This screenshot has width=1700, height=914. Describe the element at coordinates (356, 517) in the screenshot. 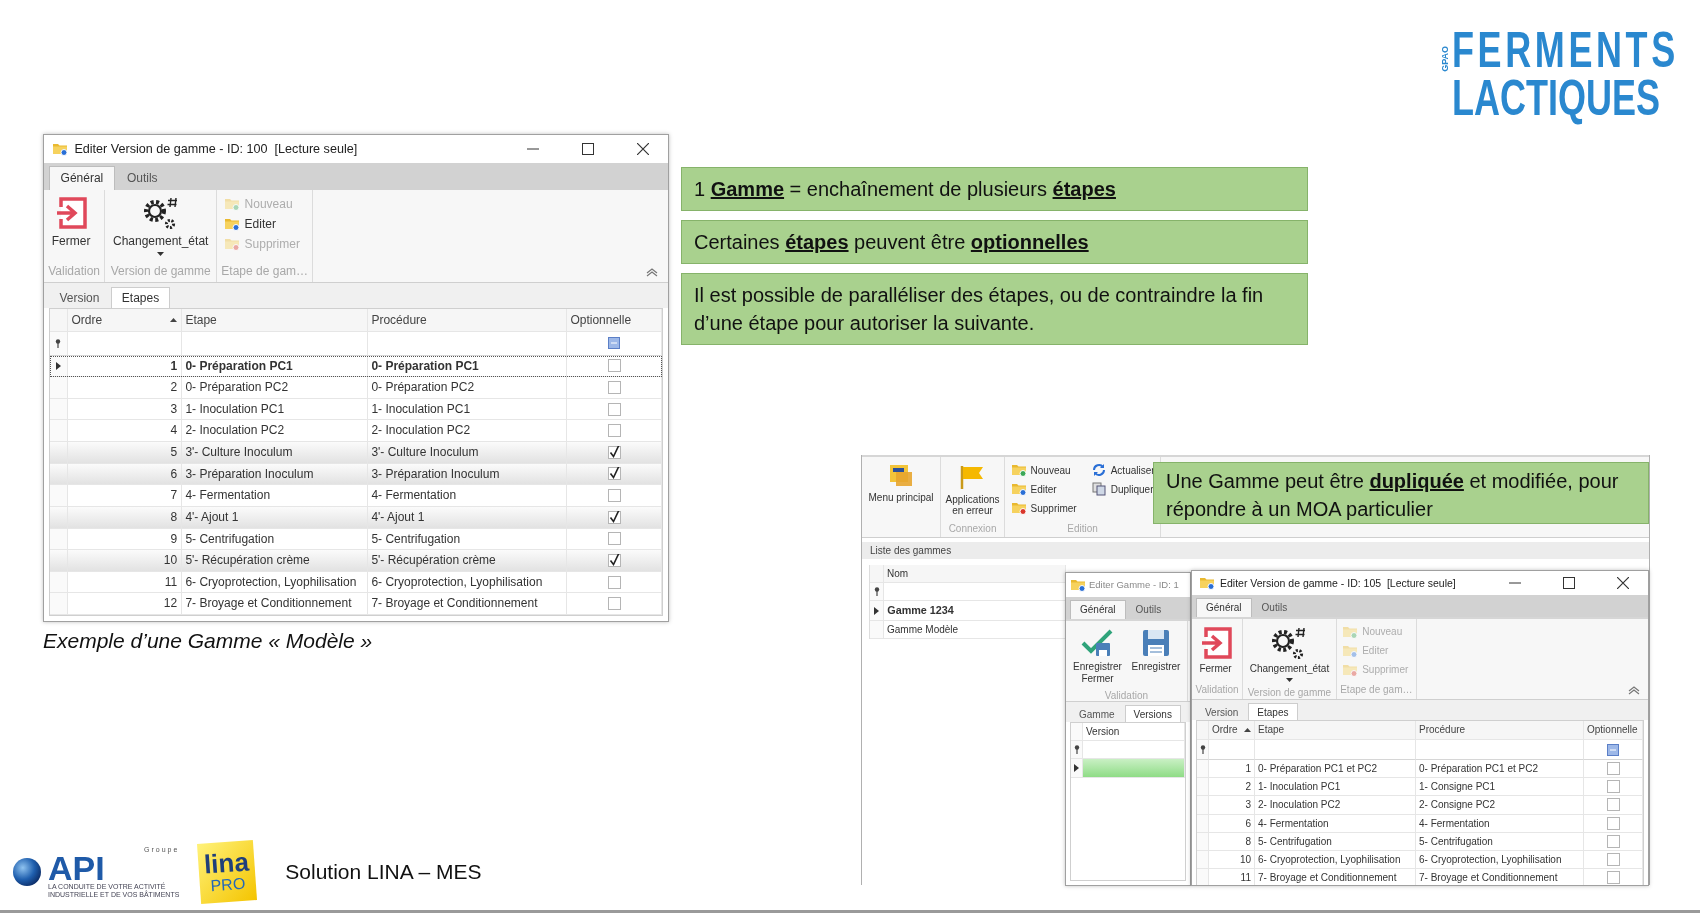

I see `table-row: 8 4'- Ajout 1 4'- Ajout 1` at that location.